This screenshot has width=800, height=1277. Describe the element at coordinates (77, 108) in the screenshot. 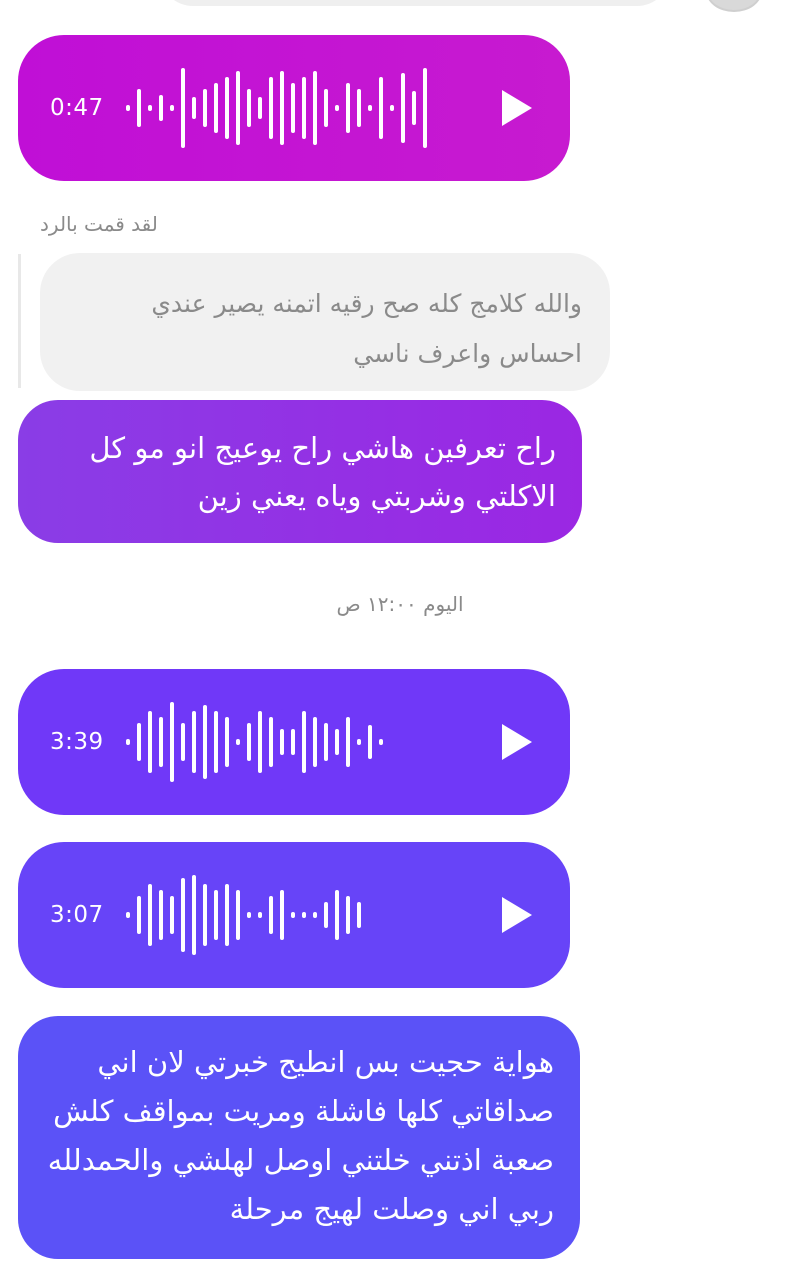

I see `voice-duration: 0:47` at that location.